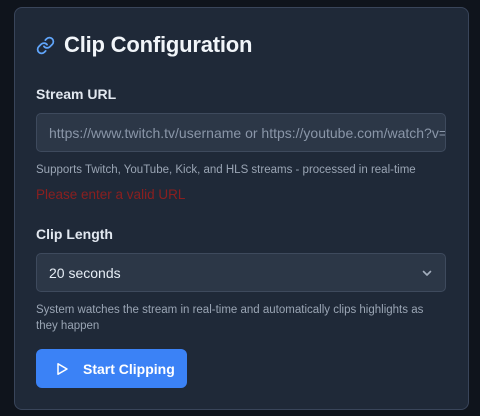  I want to click on card-header: Clip Configuration, so click(144, 45).